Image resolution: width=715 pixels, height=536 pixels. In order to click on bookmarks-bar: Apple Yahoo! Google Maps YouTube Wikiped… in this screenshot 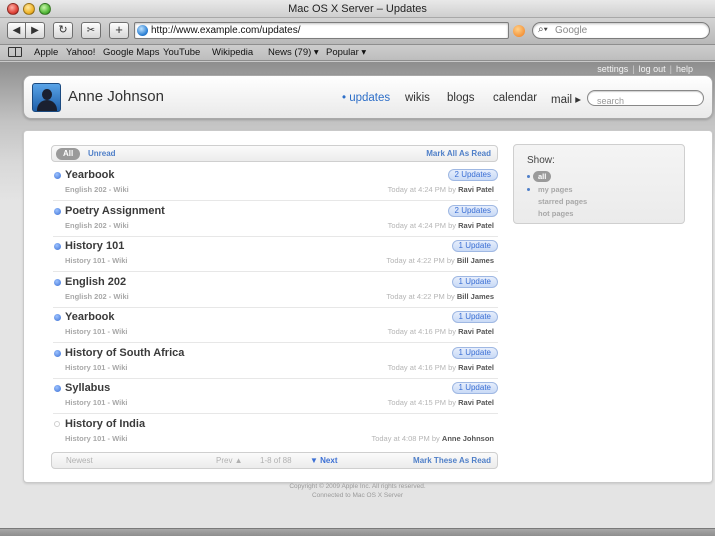, I will do `click(357, 53)`.